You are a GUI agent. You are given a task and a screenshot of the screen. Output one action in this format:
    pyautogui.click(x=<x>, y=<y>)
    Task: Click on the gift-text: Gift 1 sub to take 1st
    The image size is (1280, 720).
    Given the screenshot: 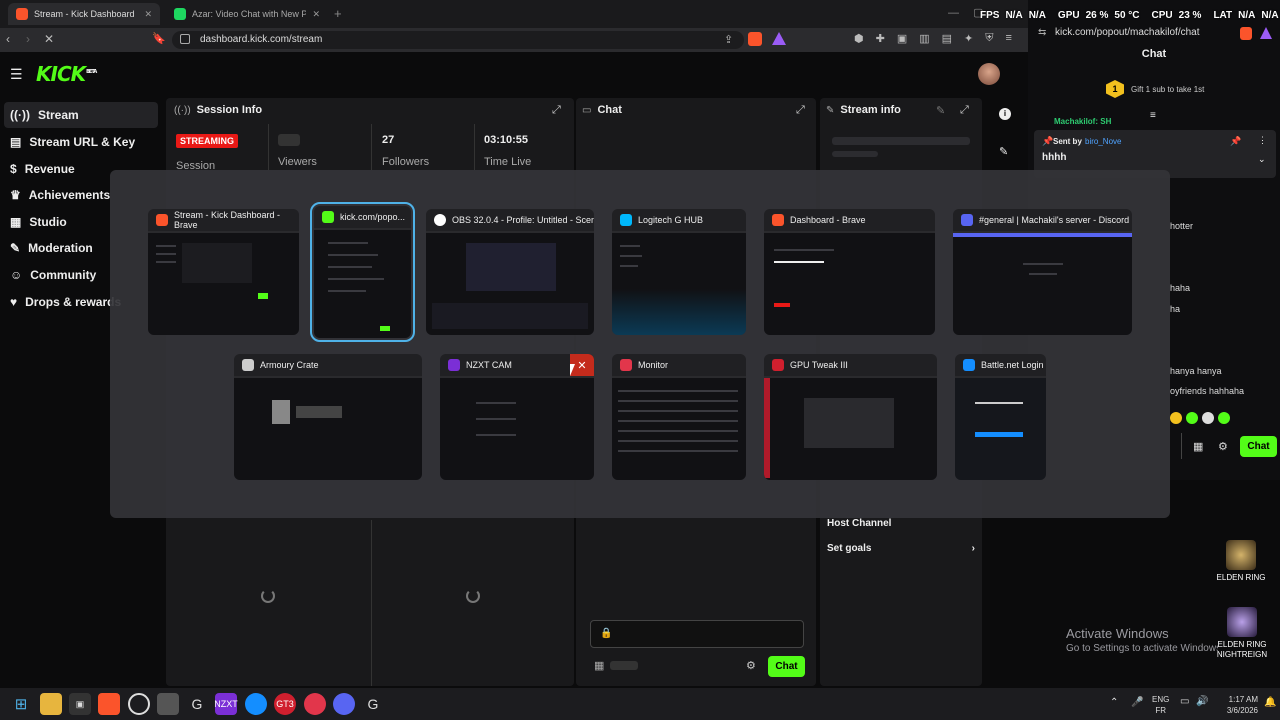 What is the action you would take?
    pyautogui.click(x=1167, y=89)
    